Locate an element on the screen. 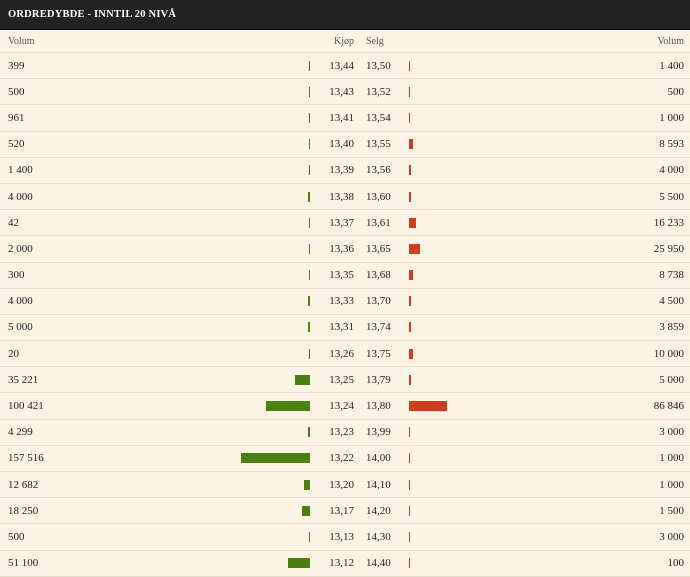 The height and width of the screenshot is (577, 690). sell-volume: 8 738 is located at coordinates (671, 275).